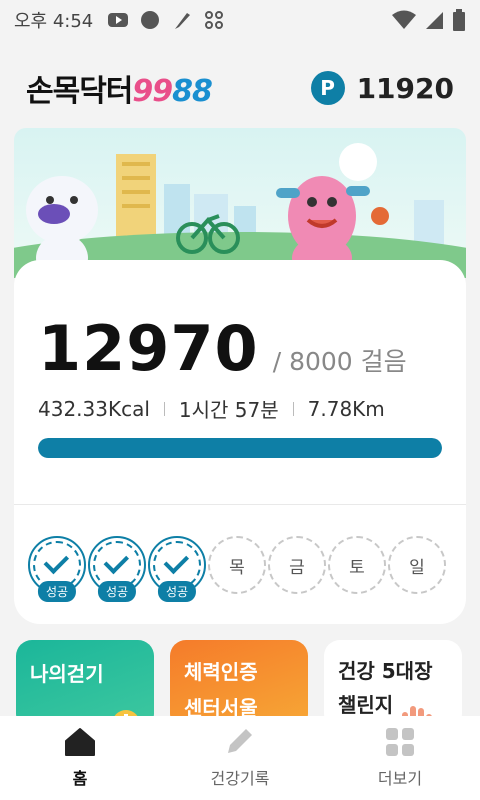 Image resolution: width=480 pixels, height=800 pixels. Describe the element at coordinates (80, 778) in the screenshot. I see `tab-home-label: 홈` at that location.